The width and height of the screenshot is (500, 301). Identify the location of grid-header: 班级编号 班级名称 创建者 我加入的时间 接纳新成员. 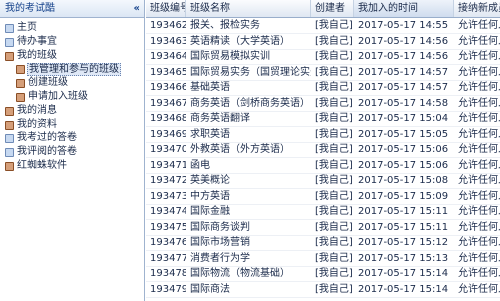
(323, 9).